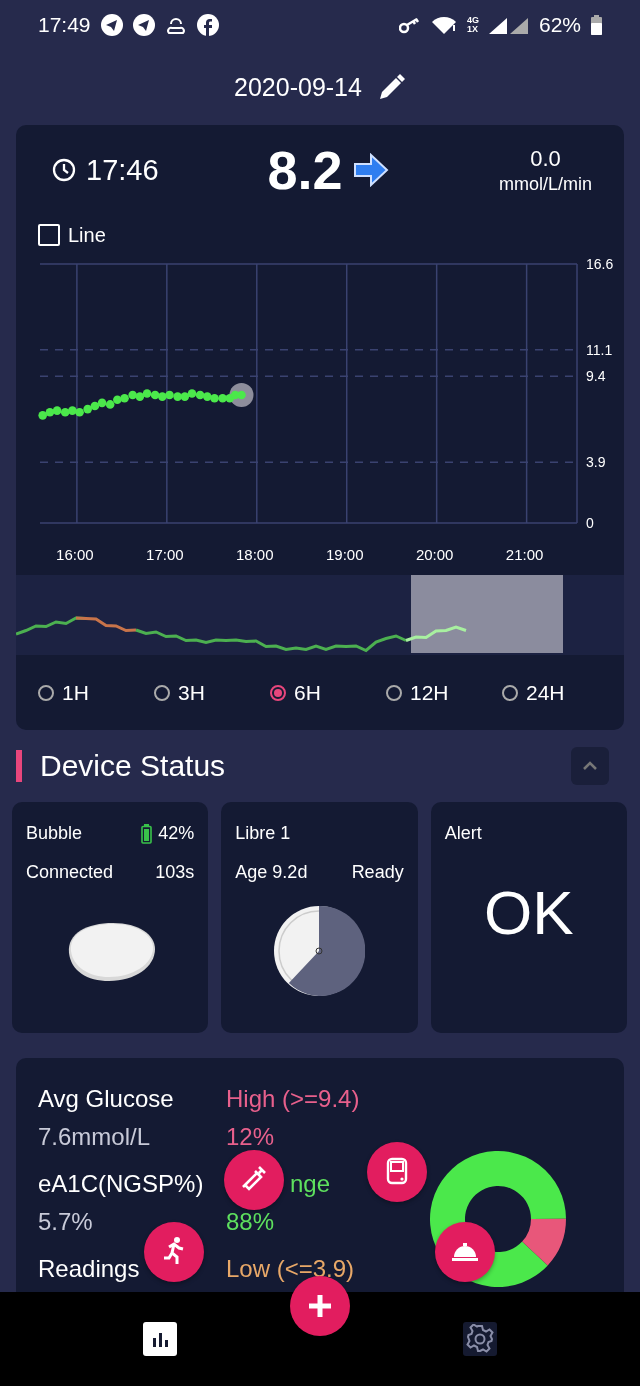 The width and height of the screenshot is (640, 1386). Describe the element at coordinates (305, 170) in the screenshot. I see `glucose-value: 8.2` at that location.